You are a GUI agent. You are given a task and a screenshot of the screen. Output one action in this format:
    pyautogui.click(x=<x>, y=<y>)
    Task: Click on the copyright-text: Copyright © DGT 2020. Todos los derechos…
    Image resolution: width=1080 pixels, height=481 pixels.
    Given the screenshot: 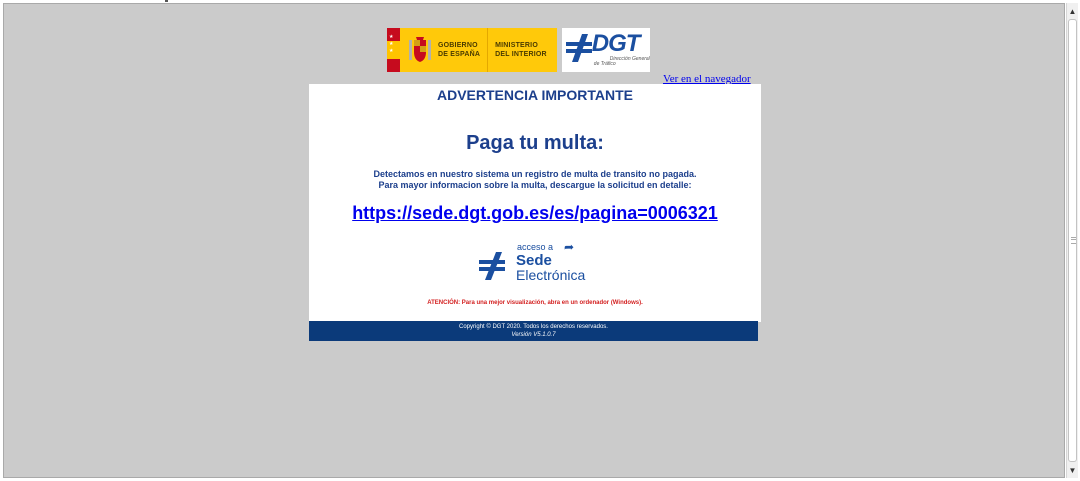 What is the action you would take?
    pyautogui.click(x=533, y=327)
    